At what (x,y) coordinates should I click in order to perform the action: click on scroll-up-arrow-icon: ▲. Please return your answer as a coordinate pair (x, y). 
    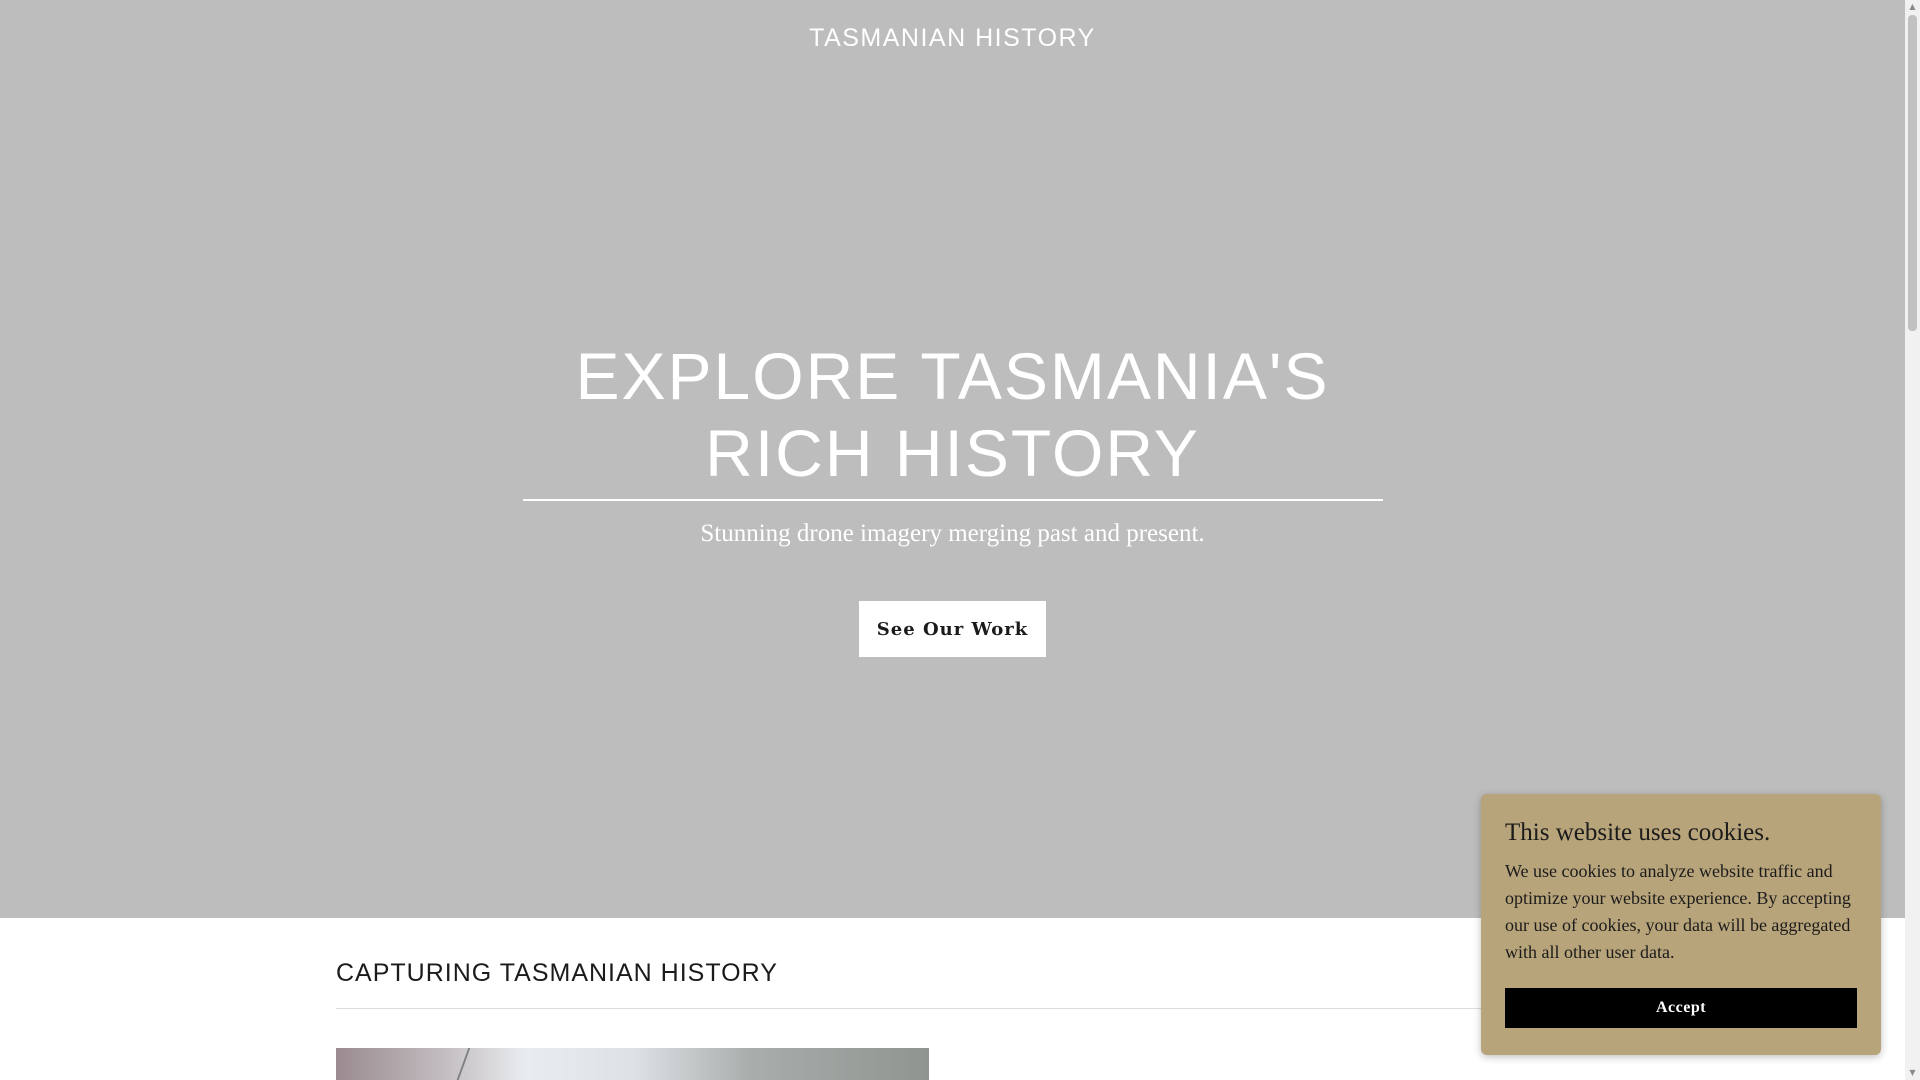
    Looking at the image, I should click on (1912, 6).